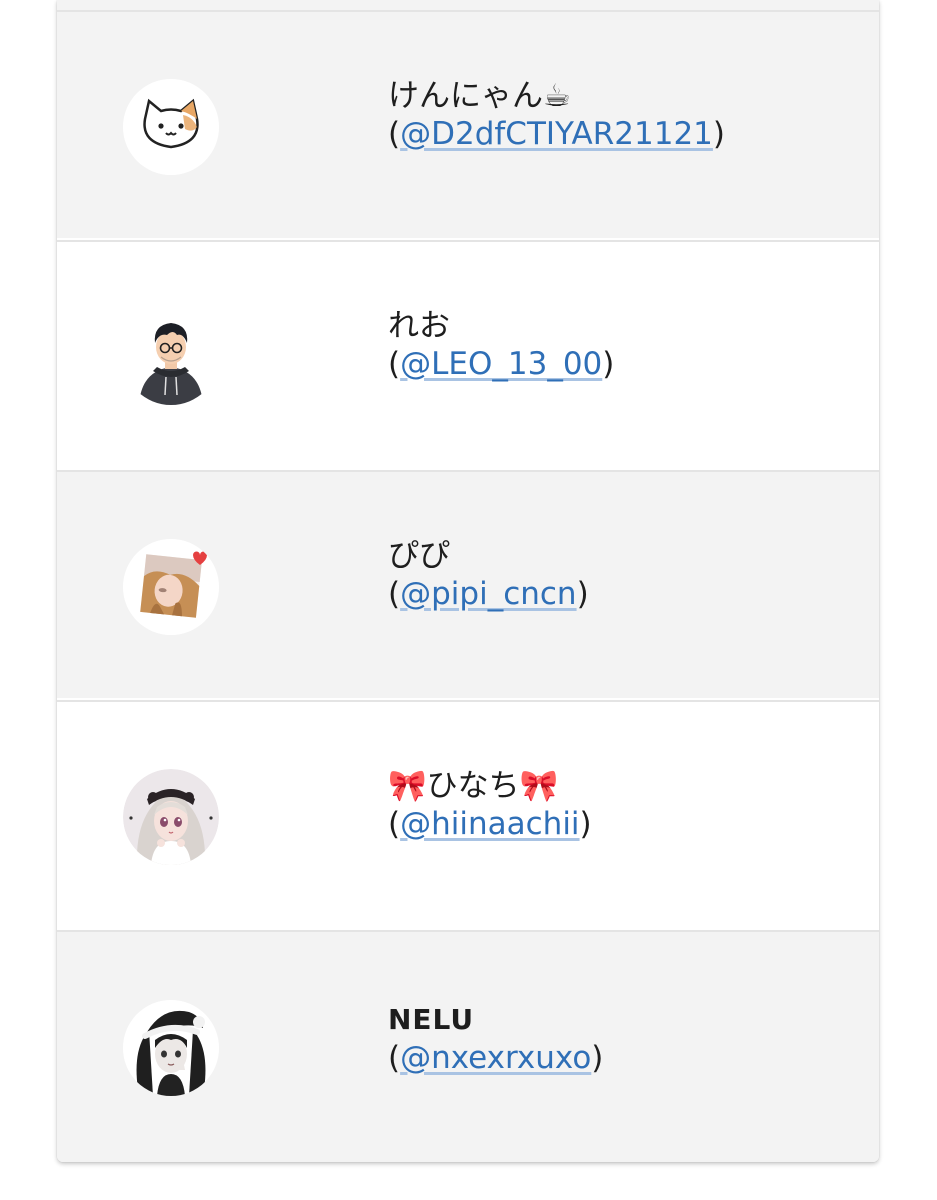 The height and width of the screenshot is (1200, 937). Describe the element at coordinates (628, 805) in the screenshot. I see `user-info: 🎀ひなち🎀 (@hiinaachii)` at that location.